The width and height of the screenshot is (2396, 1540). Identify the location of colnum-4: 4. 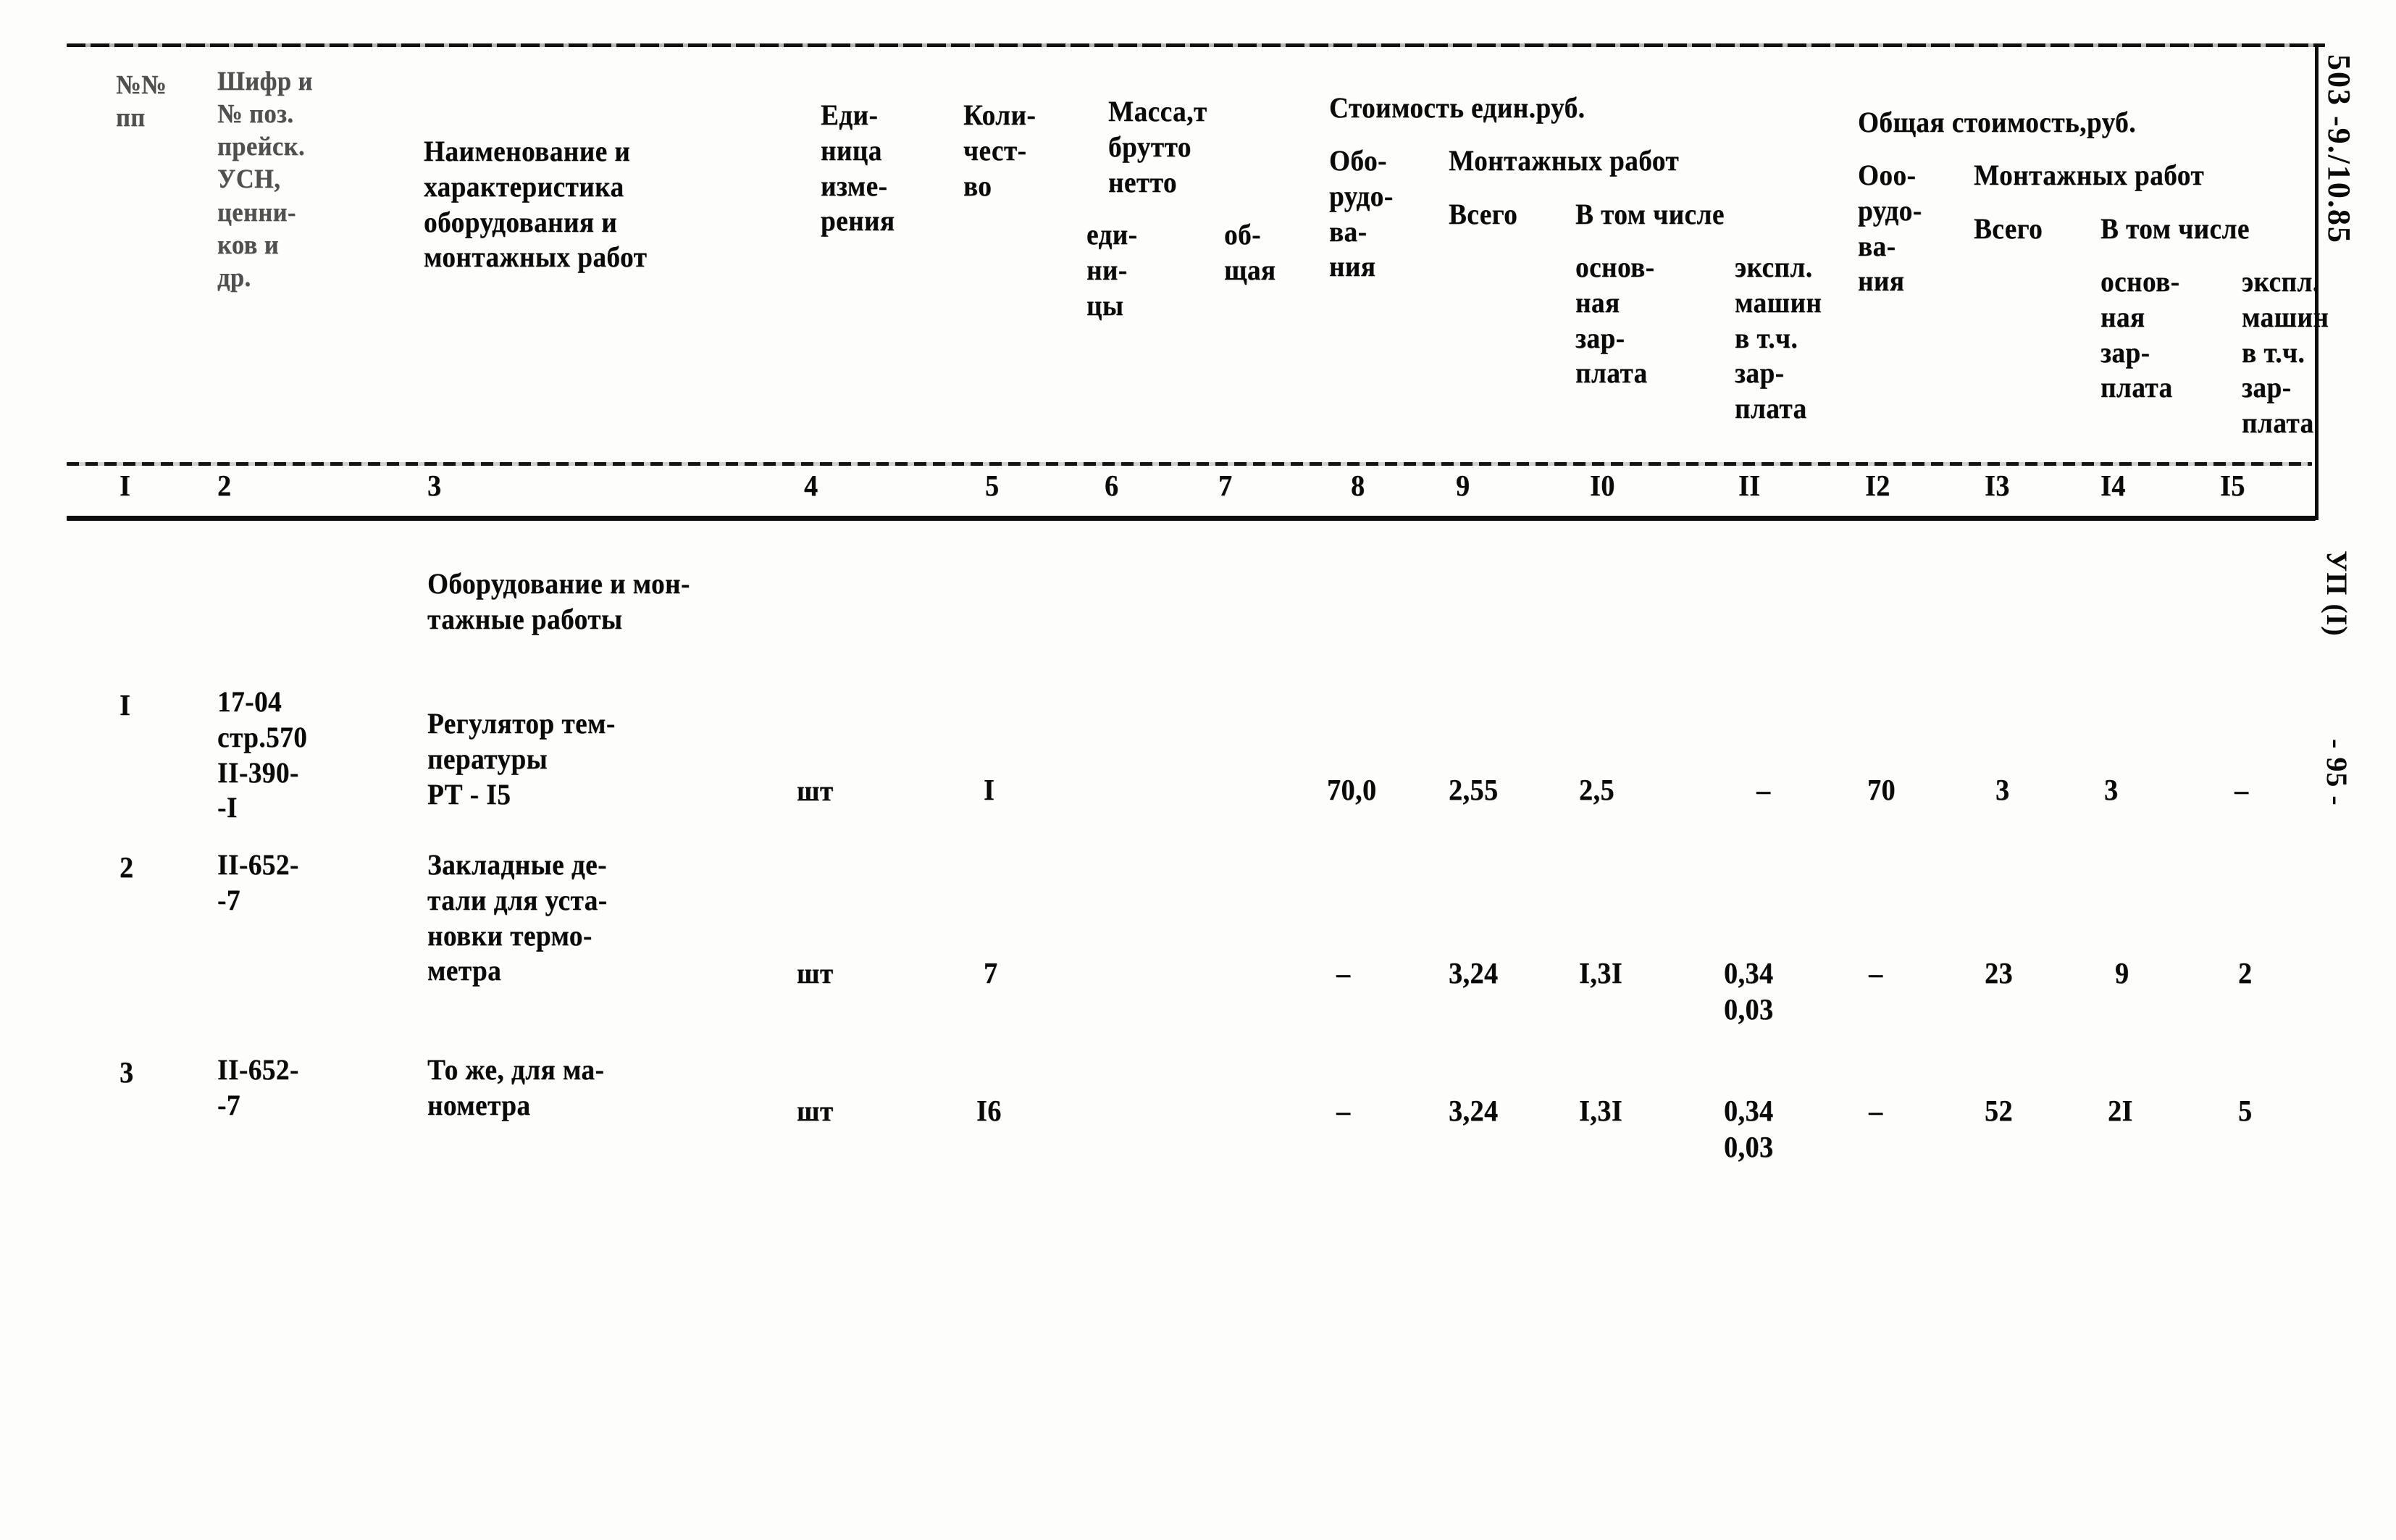
(811, 485).